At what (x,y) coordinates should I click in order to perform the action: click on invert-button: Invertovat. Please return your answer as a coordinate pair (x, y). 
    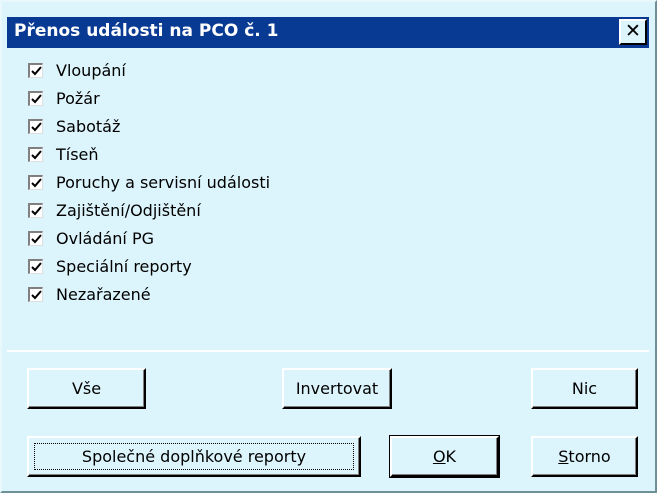
    Looking at the image, I should click on (337, 388).